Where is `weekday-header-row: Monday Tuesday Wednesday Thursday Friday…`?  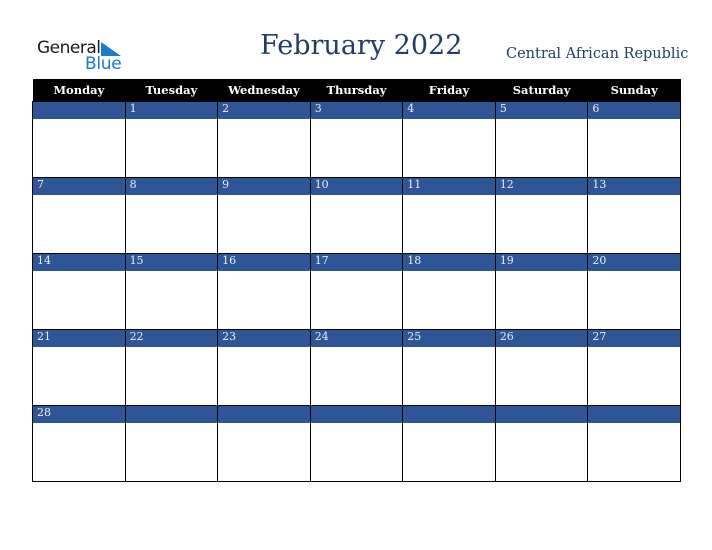
weekday-header-row: Monday Tuesday Wednesday Thursday Friday… is located at coordinates (356, 90).